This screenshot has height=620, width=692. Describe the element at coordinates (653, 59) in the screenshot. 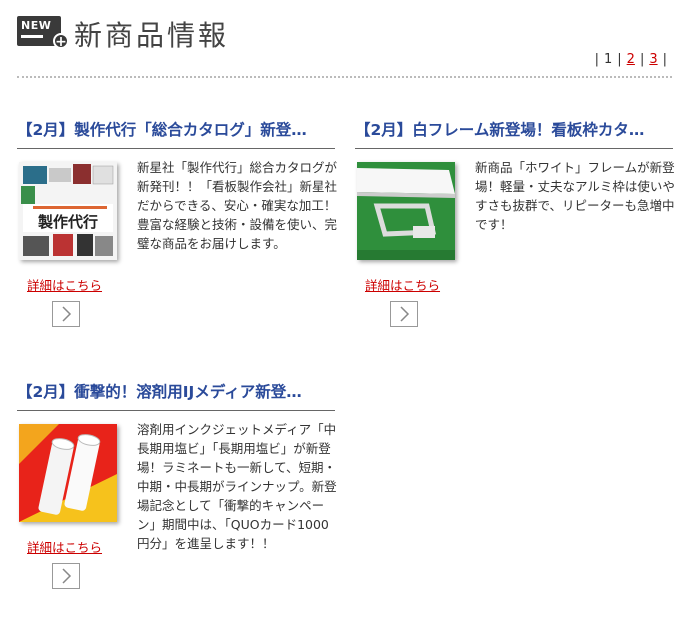

I see `page-link-3: 3` at that location.